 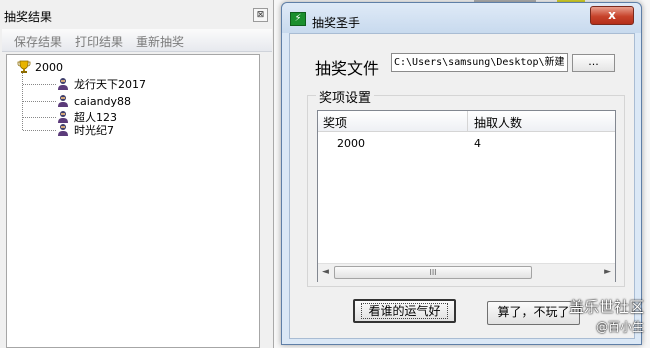 I want to click on tree-child-label: 时光纪7, so click(x=94, y=130).